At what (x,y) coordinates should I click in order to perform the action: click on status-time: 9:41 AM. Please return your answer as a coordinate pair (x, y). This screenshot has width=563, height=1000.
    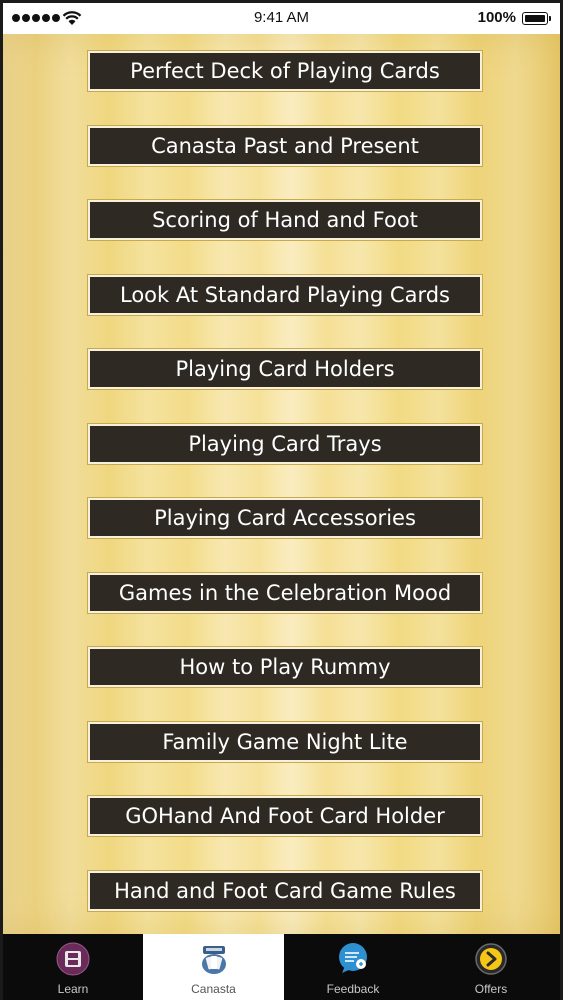
    Looking at the image, I should click on (281, 17).